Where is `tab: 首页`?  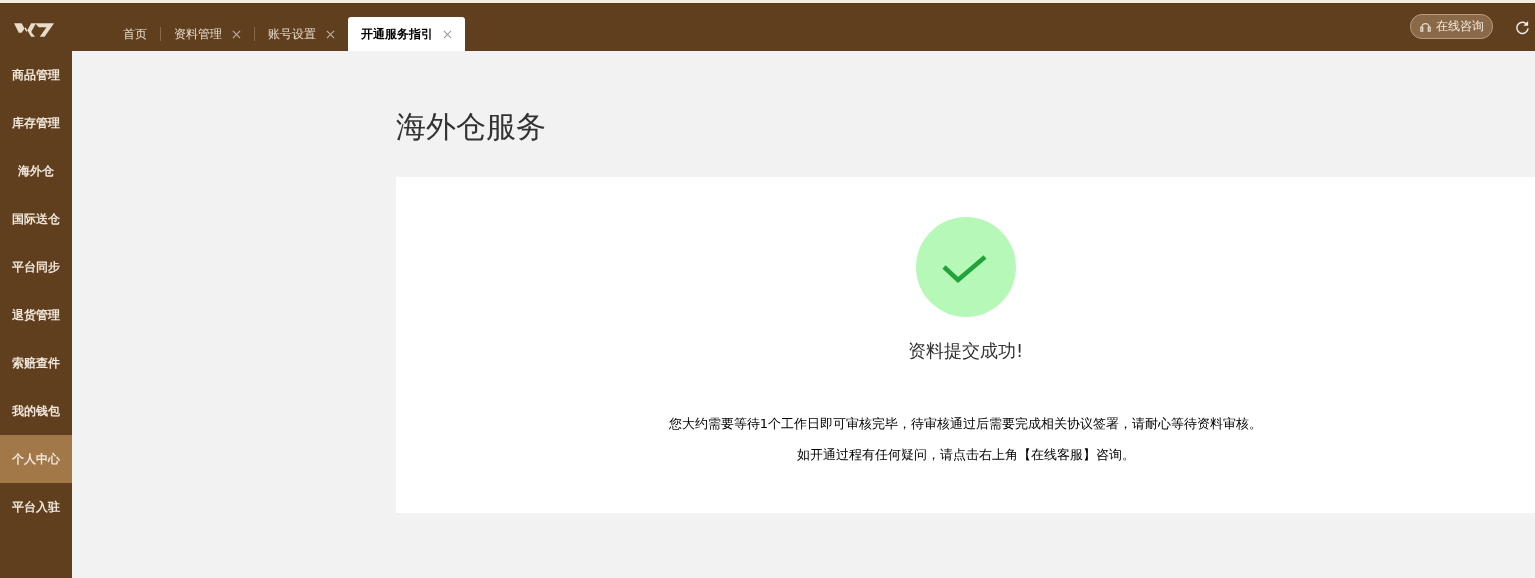 tab: 首页 is located at coordinates (135, 34).